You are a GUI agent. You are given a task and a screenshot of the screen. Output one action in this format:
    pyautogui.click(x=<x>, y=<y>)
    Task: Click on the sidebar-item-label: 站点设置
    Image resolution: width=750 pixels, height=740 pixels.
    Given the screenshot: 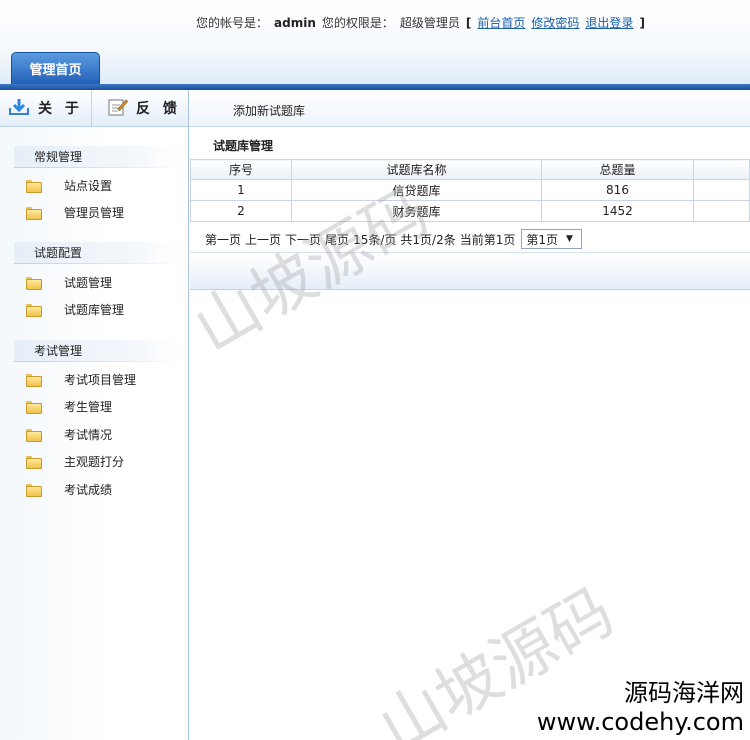 What is the action you would take?
    pyautogui.click(x=88, y=185)
    